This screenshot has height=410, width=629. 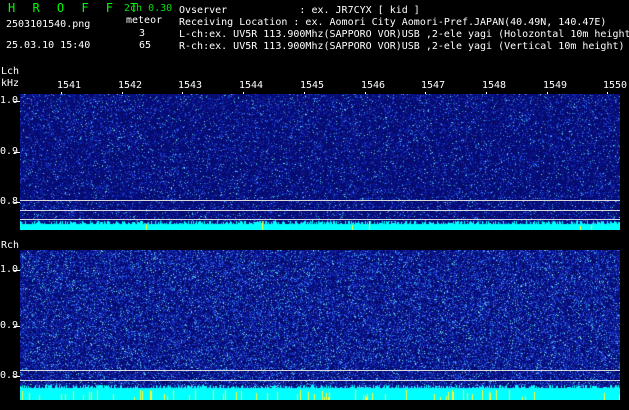 I want to click on time-axis-label: 1546, so click(x=373, y=85).